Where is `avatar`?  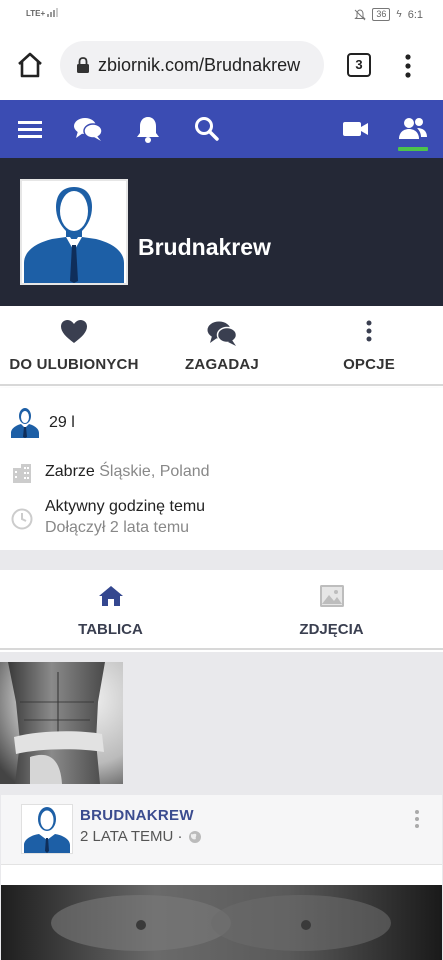
avatar is located at coordinates (74, 232).